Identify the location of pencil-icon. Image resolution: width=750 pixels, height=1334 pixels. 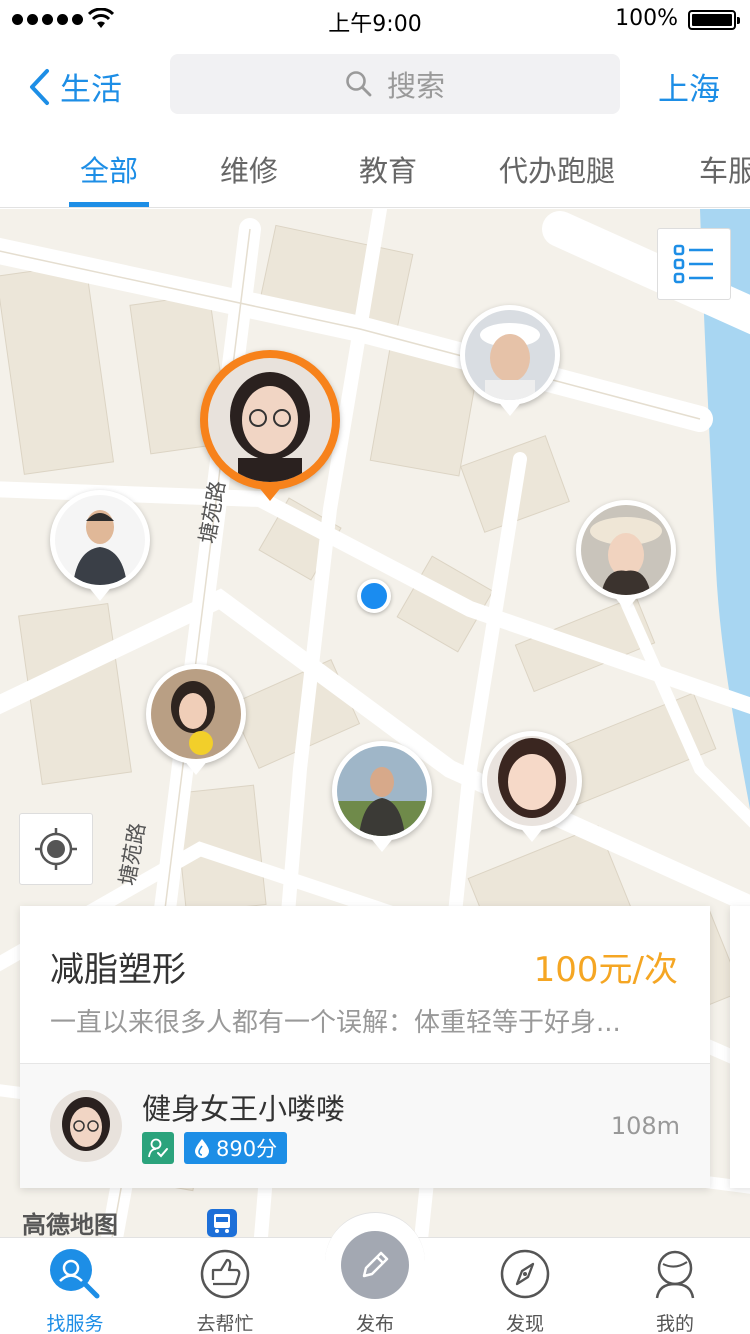
(375, 1264).